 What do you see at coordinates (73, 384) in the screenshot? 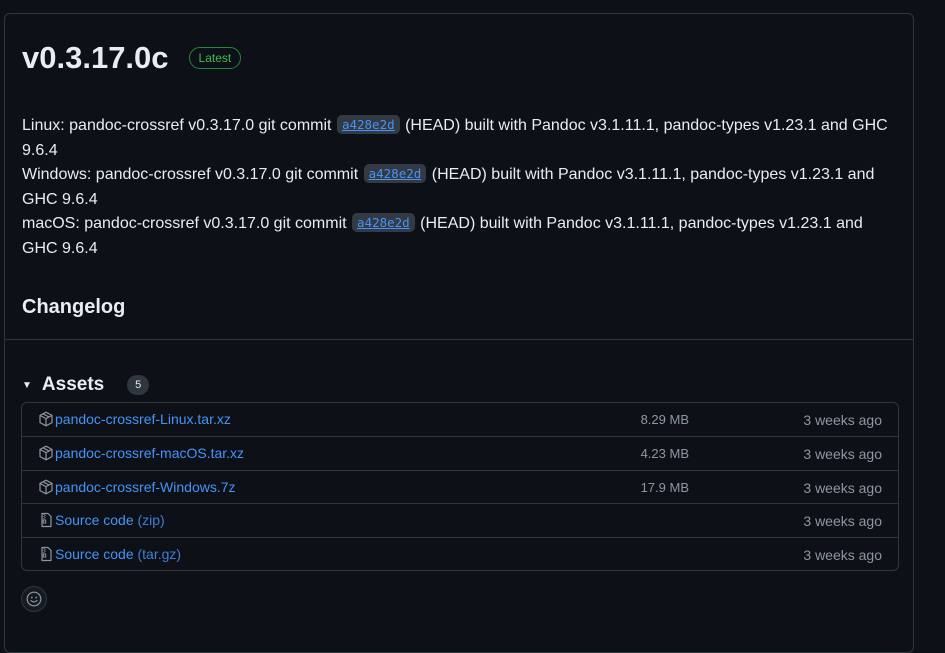
I see `assets-title: Assets` at bounding box center [73, 384].